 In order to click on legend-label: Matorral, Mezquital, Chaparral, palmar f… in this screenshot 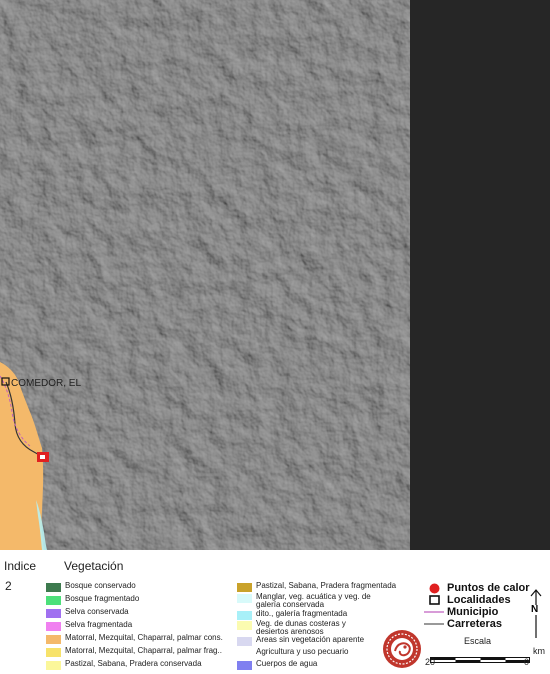, I will do `click(143, 650)`.